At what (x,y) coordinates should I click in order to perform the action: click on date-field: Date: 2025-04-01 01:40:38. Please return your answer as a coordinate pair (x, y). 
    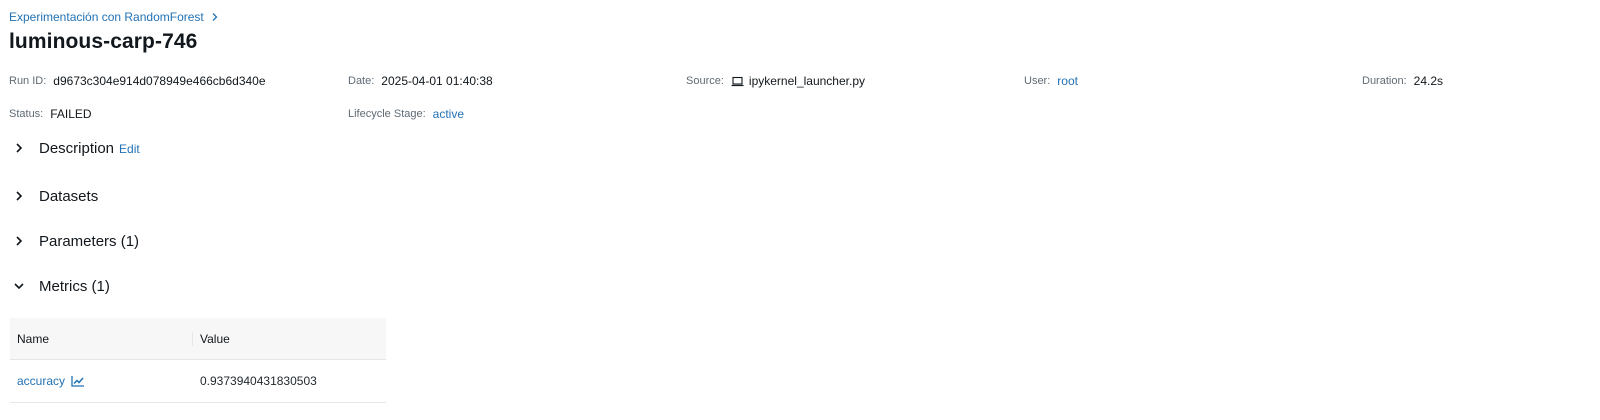
    Looking at the image, I should click on (420, 81).